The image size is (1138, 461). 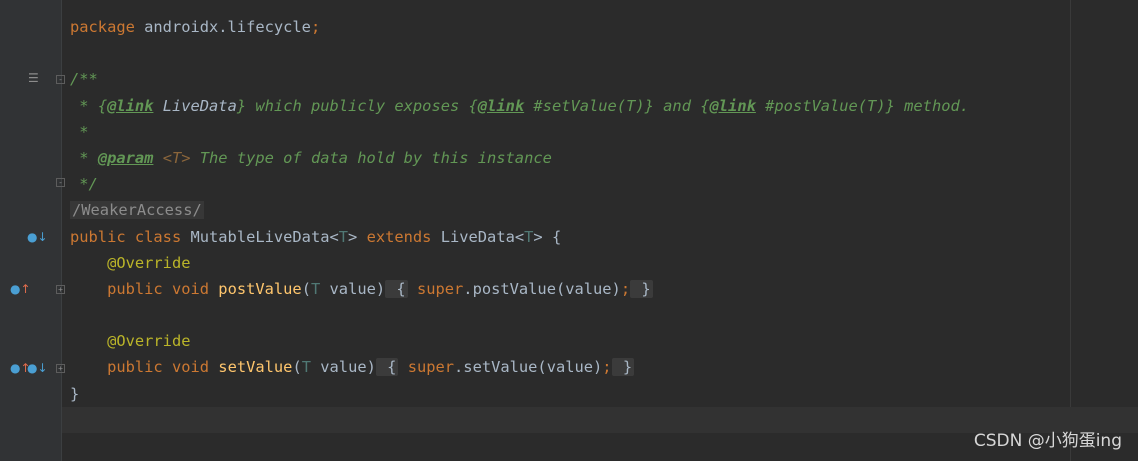 What do you see at coordinates (820, 105) in the screenshot?
I see `doc-link-target: #postValue(T)` at bounding box center [820, 105].